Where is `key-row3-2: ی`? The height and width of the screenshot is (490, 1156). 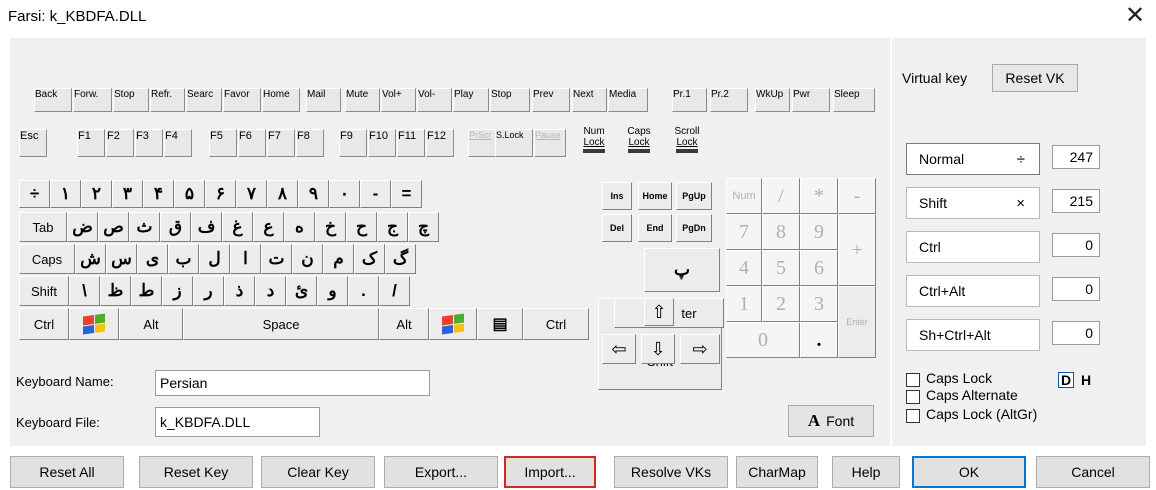
key-row3-2: ی is located at coordinates (152, 259).